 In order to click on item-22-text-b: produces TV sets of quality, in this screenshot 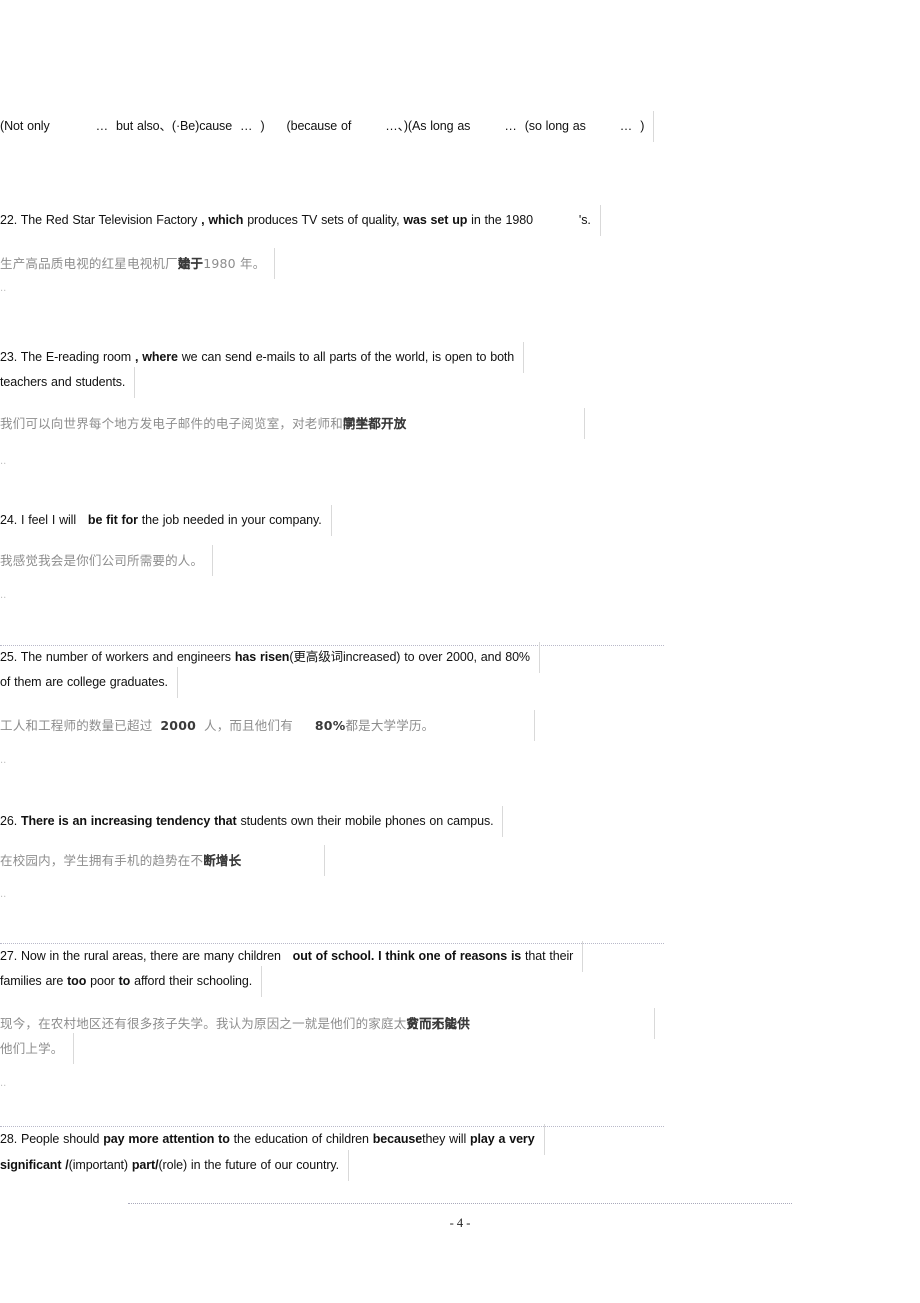, I will do `click(323, 220)`.